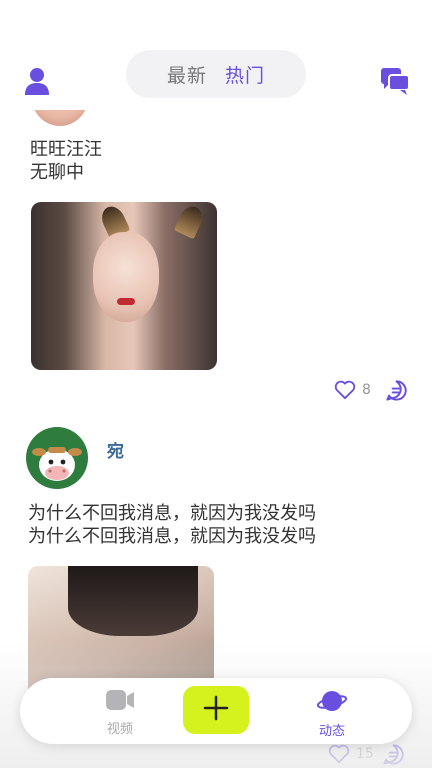 This screenshot has width=432, height=768. Describe the element at coordinates (345, 390) in the screenshot. I see `heart-icon` at that location.